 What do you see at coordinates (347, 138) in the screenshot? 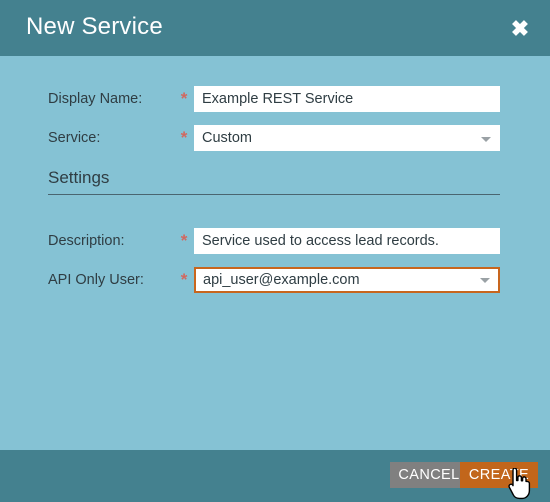
I see `service-select: Custom` at bounding box center [347, 138].